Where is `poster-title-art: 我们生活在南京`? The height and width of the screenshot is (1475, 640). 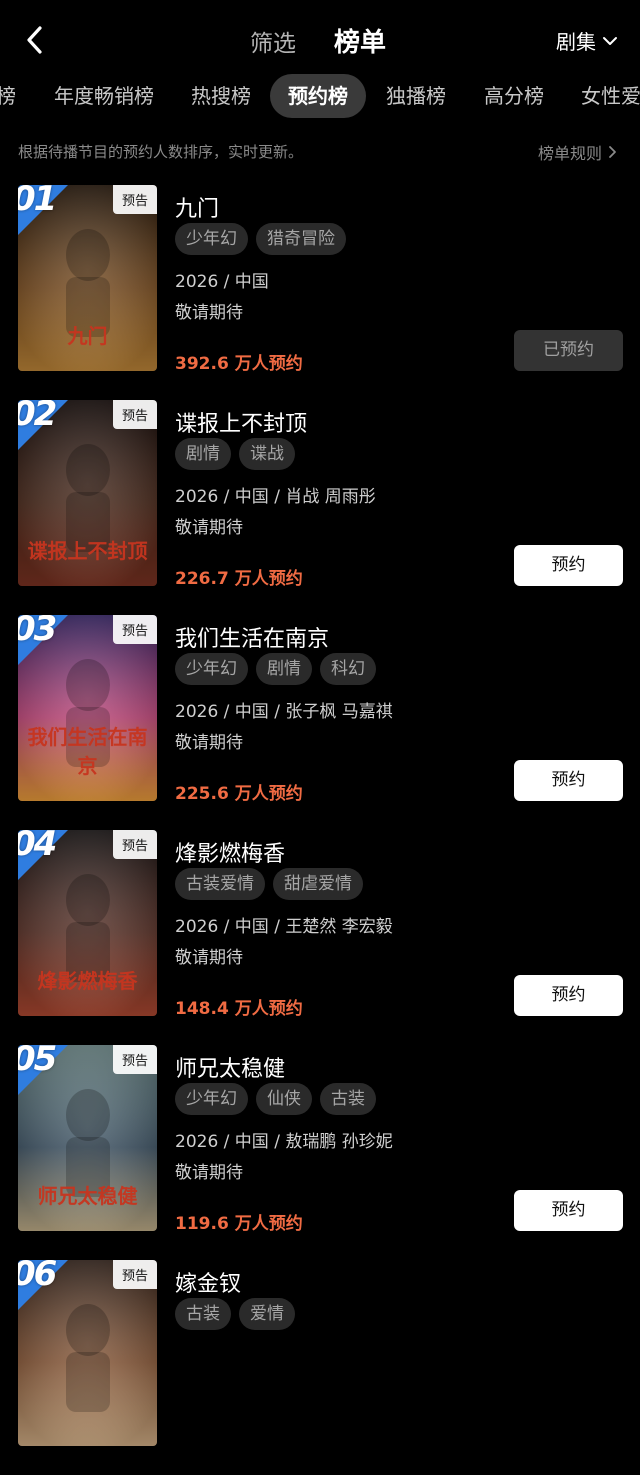
poster-title-art: 我们生活在南京 is located at coordinates (87, 751).